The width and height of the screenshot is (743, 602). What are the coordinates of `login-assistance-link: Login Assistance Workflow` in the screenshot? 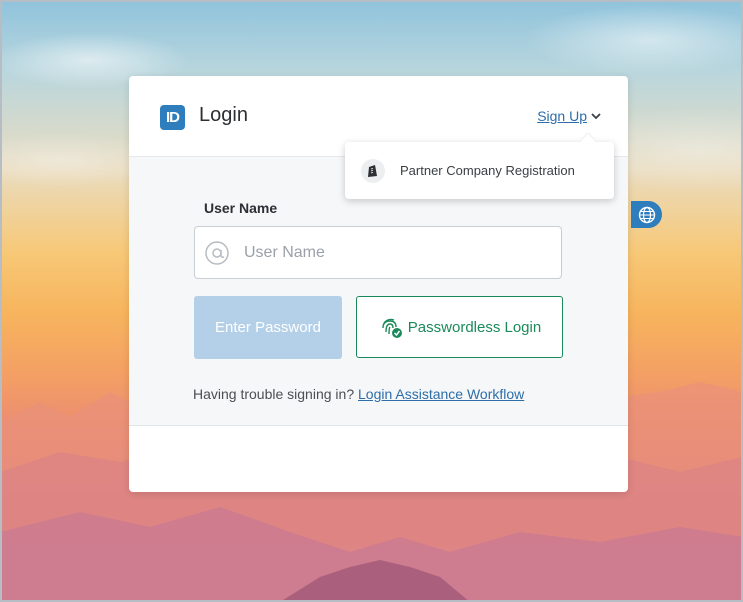 It's located at (441, 394).